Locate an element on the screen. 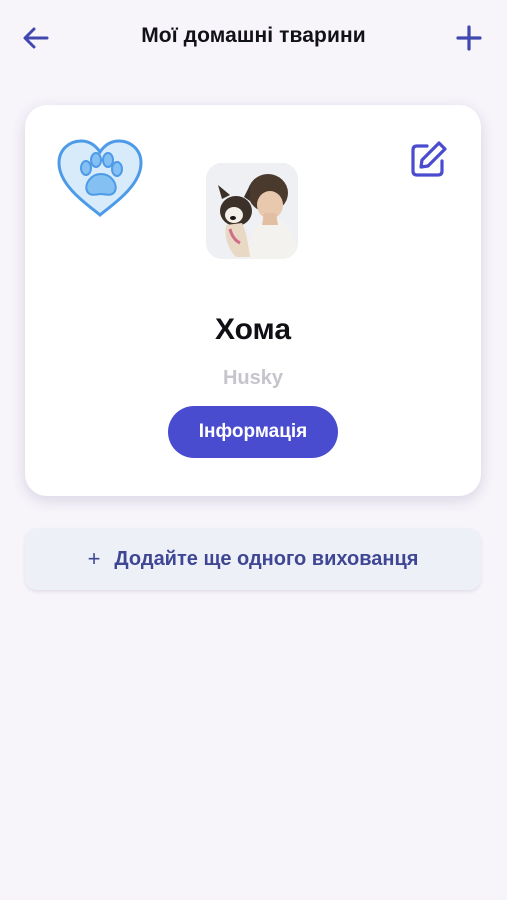 The image size is (507, 900). pet-name: Хома is located at coordinates (253, 329).